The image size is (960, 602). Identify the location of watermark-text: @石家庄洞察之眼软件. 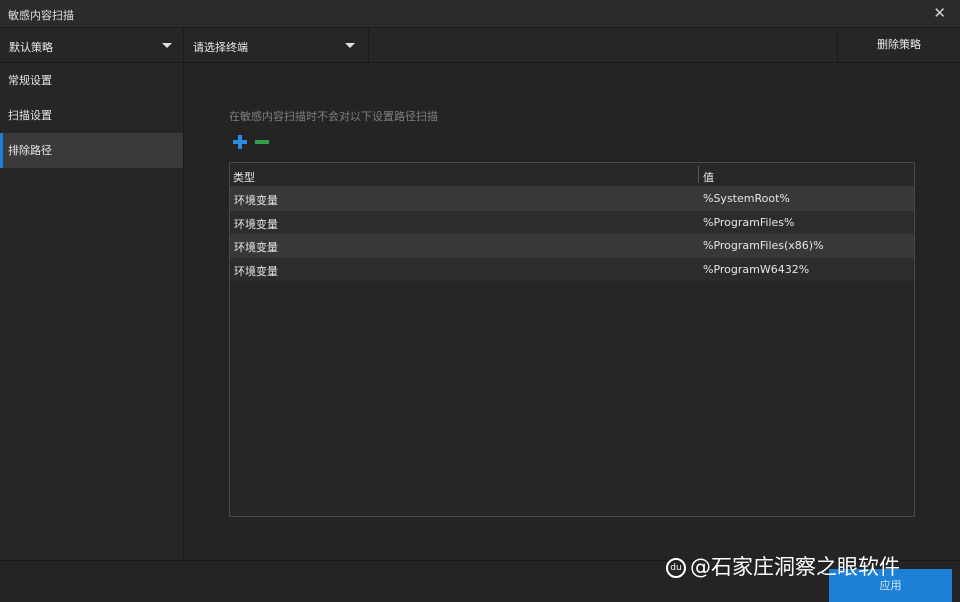
(795, 567).